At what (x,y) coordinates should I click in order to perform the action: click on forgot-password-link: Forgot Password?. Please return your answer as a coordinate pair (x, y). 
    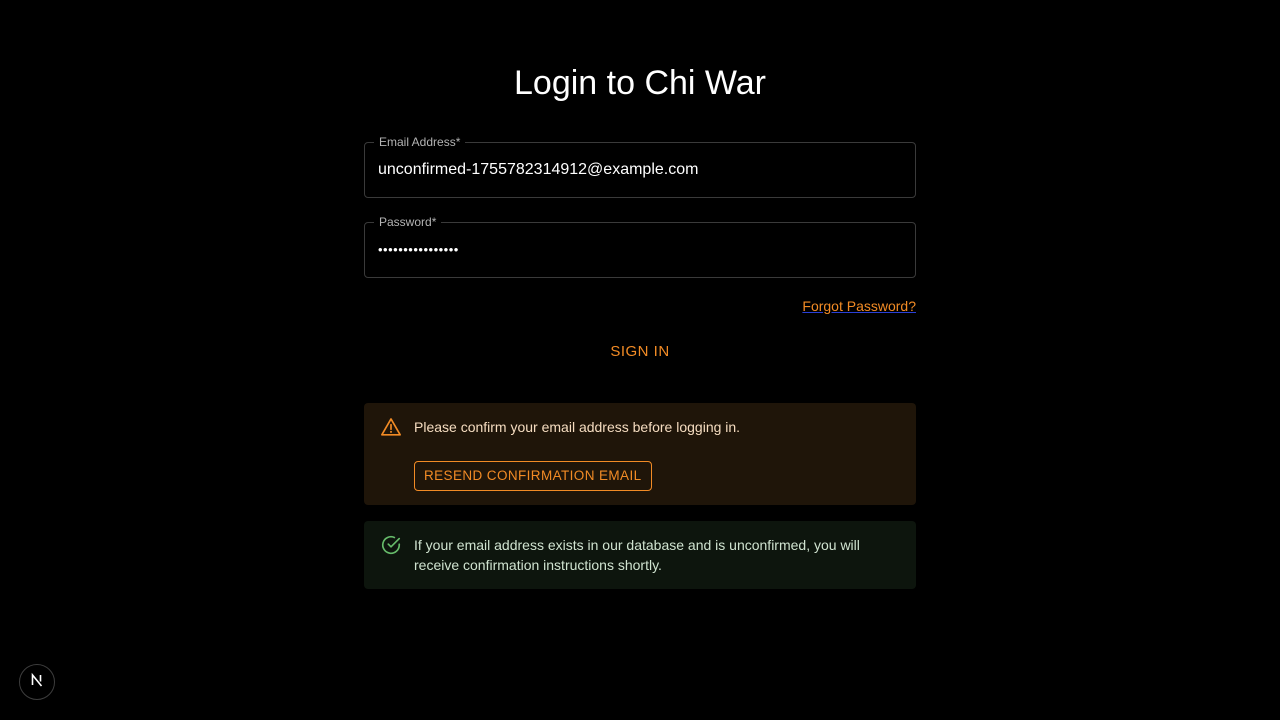
    Looking at the image, I should click on (859, 306).